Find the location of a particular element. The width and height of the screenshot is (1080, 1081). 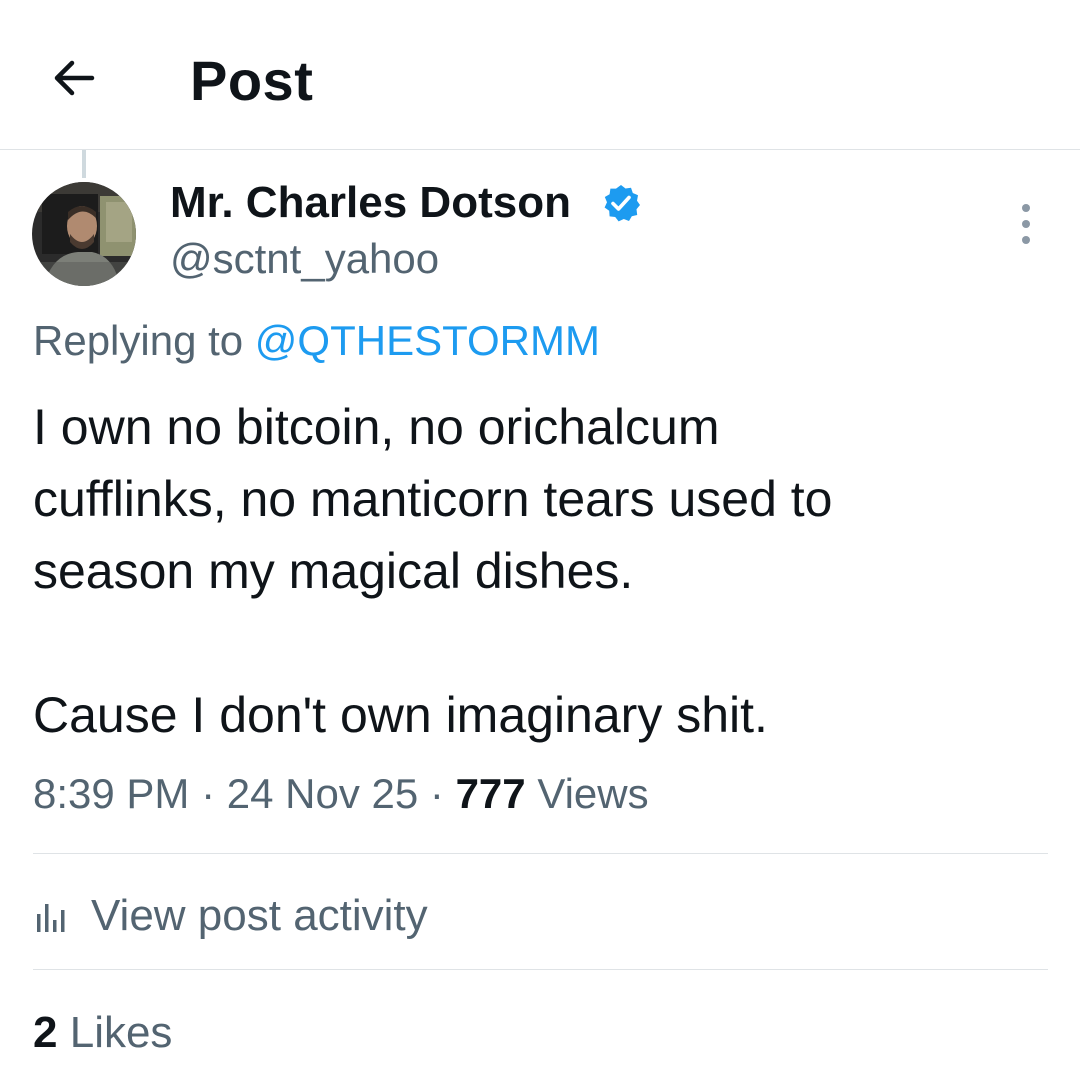

top-bar: Post is located at coordinates (540, 75).